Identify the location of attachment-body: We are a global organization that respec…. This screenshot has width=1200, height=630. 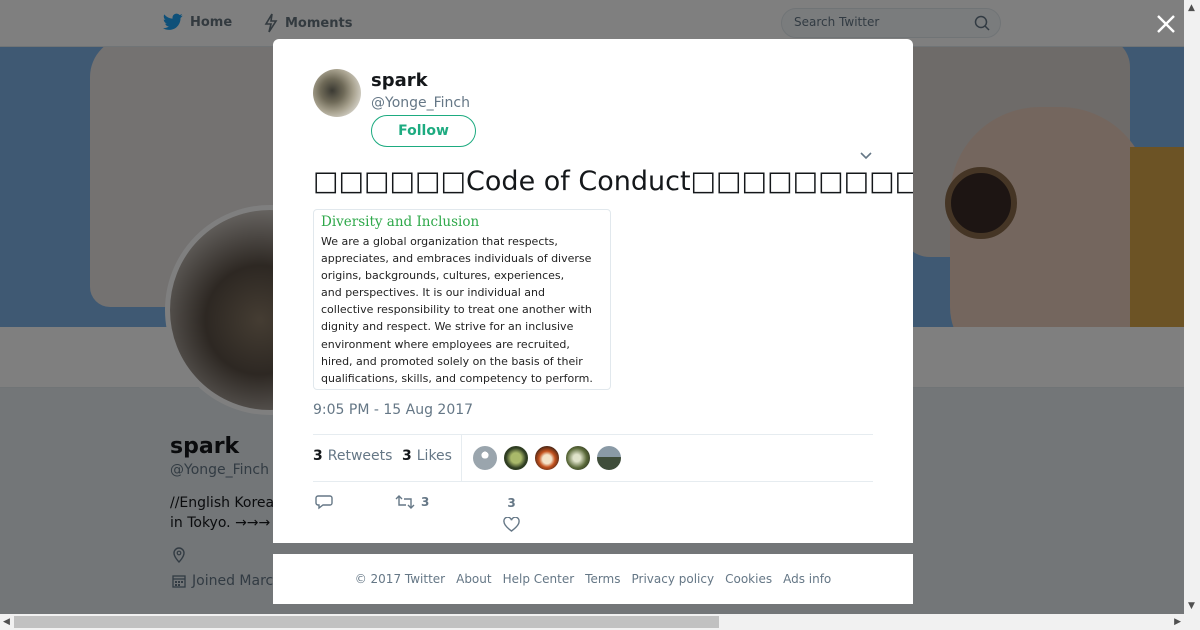
(457, 310).